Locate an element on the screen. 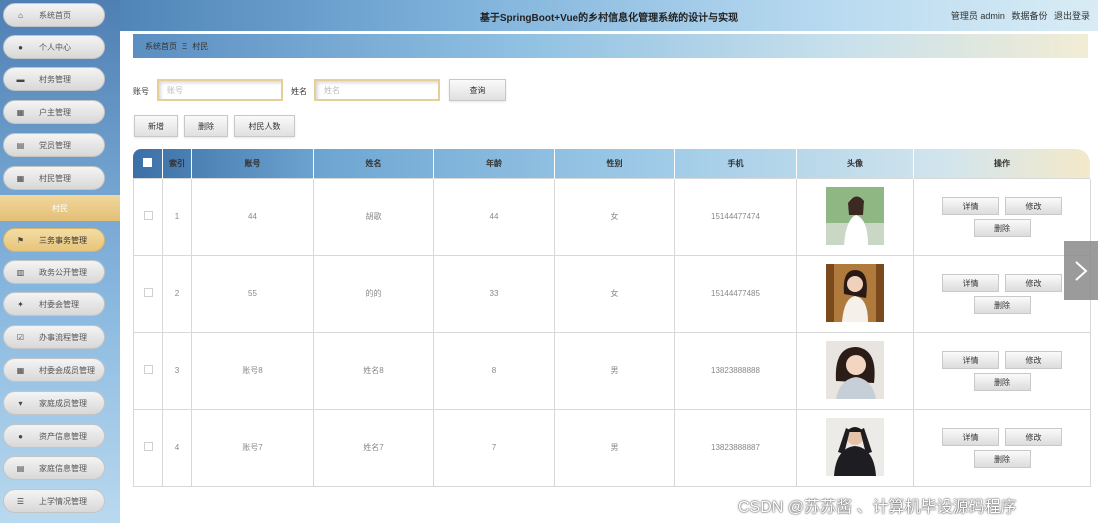 This screenshot has height=523, width=1098. sidebar-item-home: ⌂ 系统首页 is located at coordinates (54, 15).